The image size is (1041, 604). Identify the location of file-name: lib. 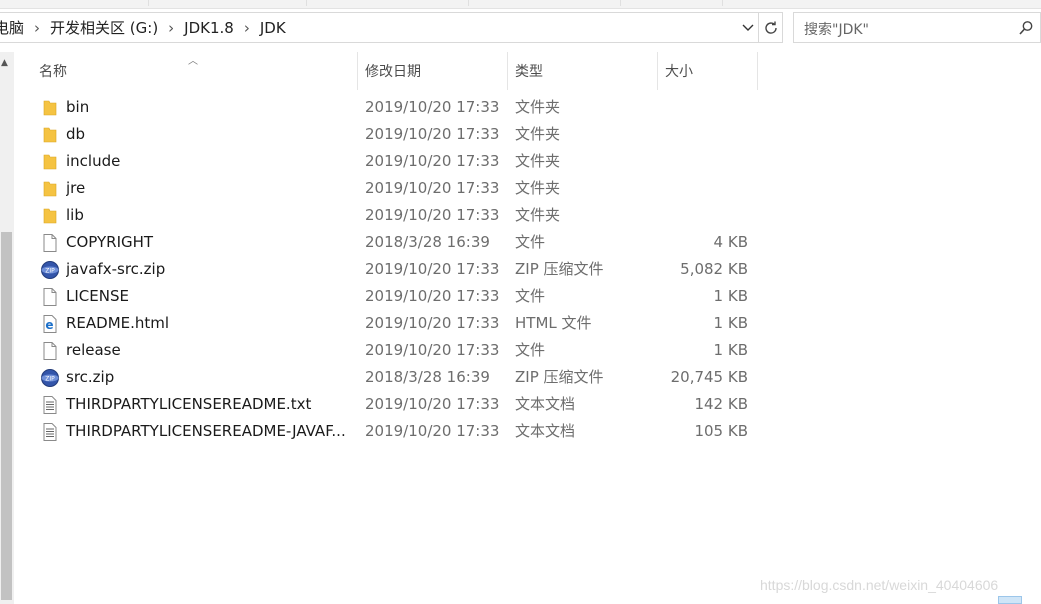
(75, 215).